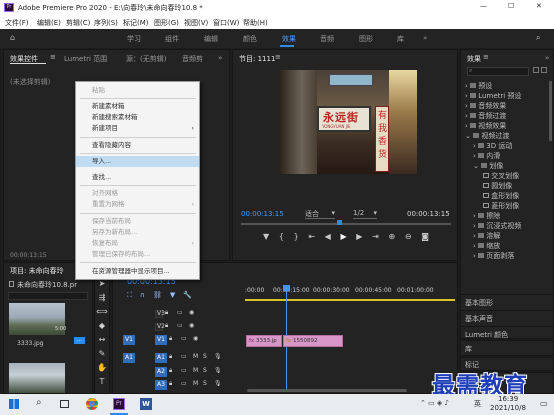 The image size is (554, 415). Describe the element at coordinates (425, 38) in the screenshot. I see `workspaces-more-button: »` at that location.